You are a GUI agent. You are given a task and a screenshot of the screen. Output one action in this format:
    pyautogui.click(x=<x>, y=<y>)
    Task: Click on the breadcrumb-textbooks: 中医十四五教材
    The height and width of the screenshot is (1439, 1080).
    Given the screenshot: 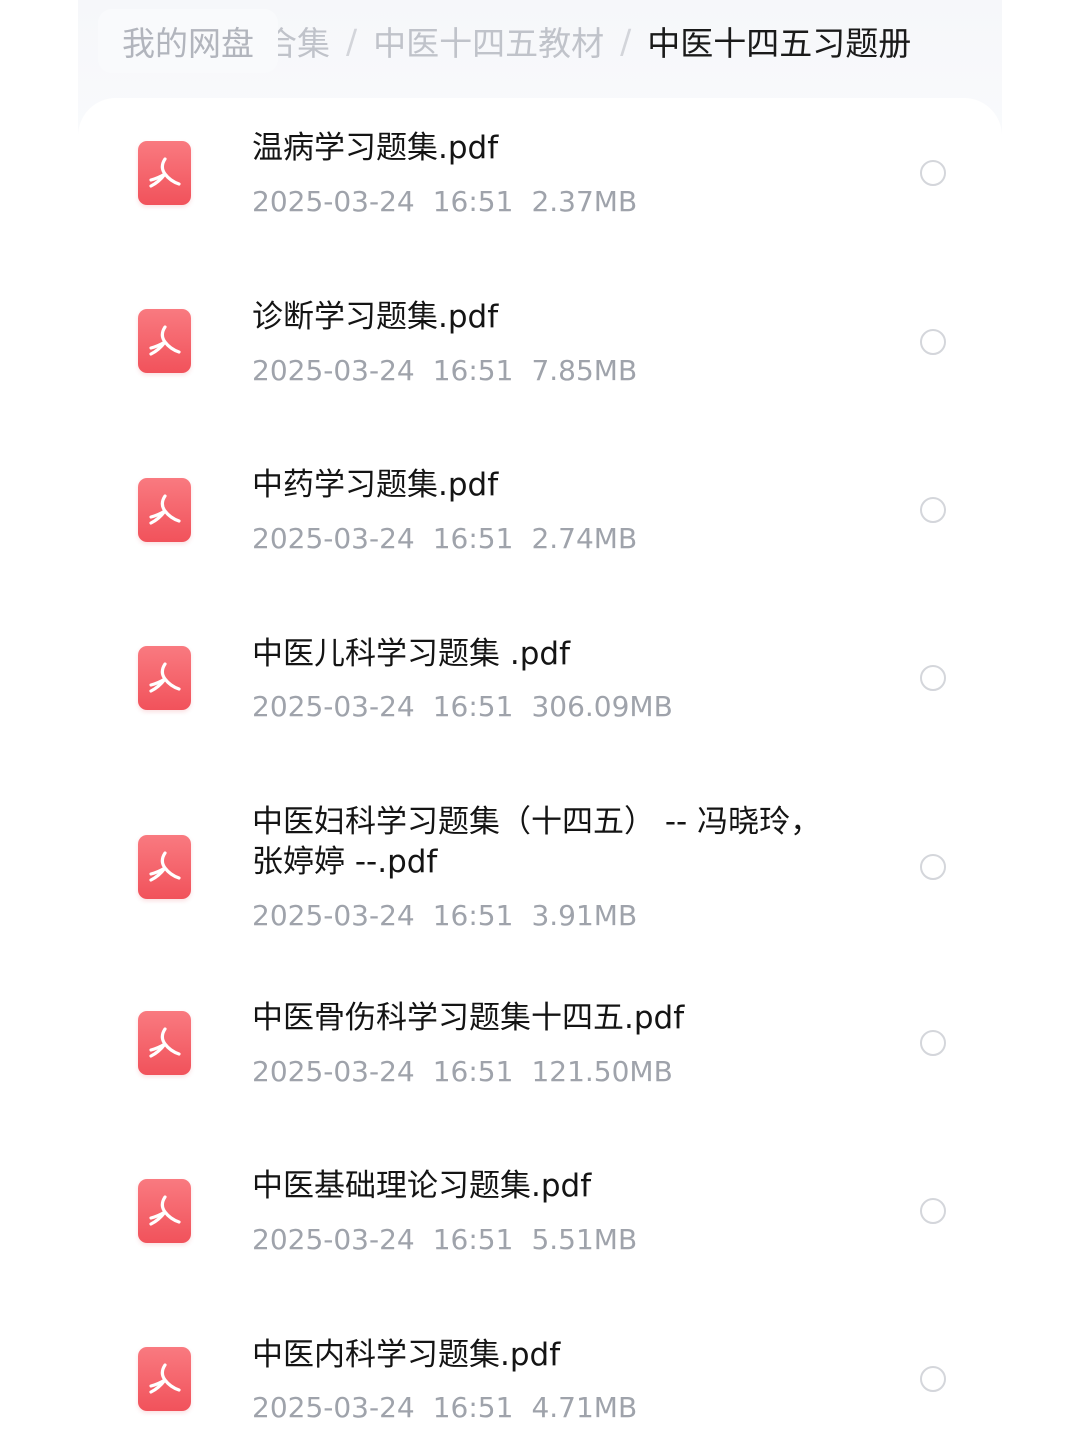 What is the action you would take?
    pyautogui.click(x=488, y=41)
    